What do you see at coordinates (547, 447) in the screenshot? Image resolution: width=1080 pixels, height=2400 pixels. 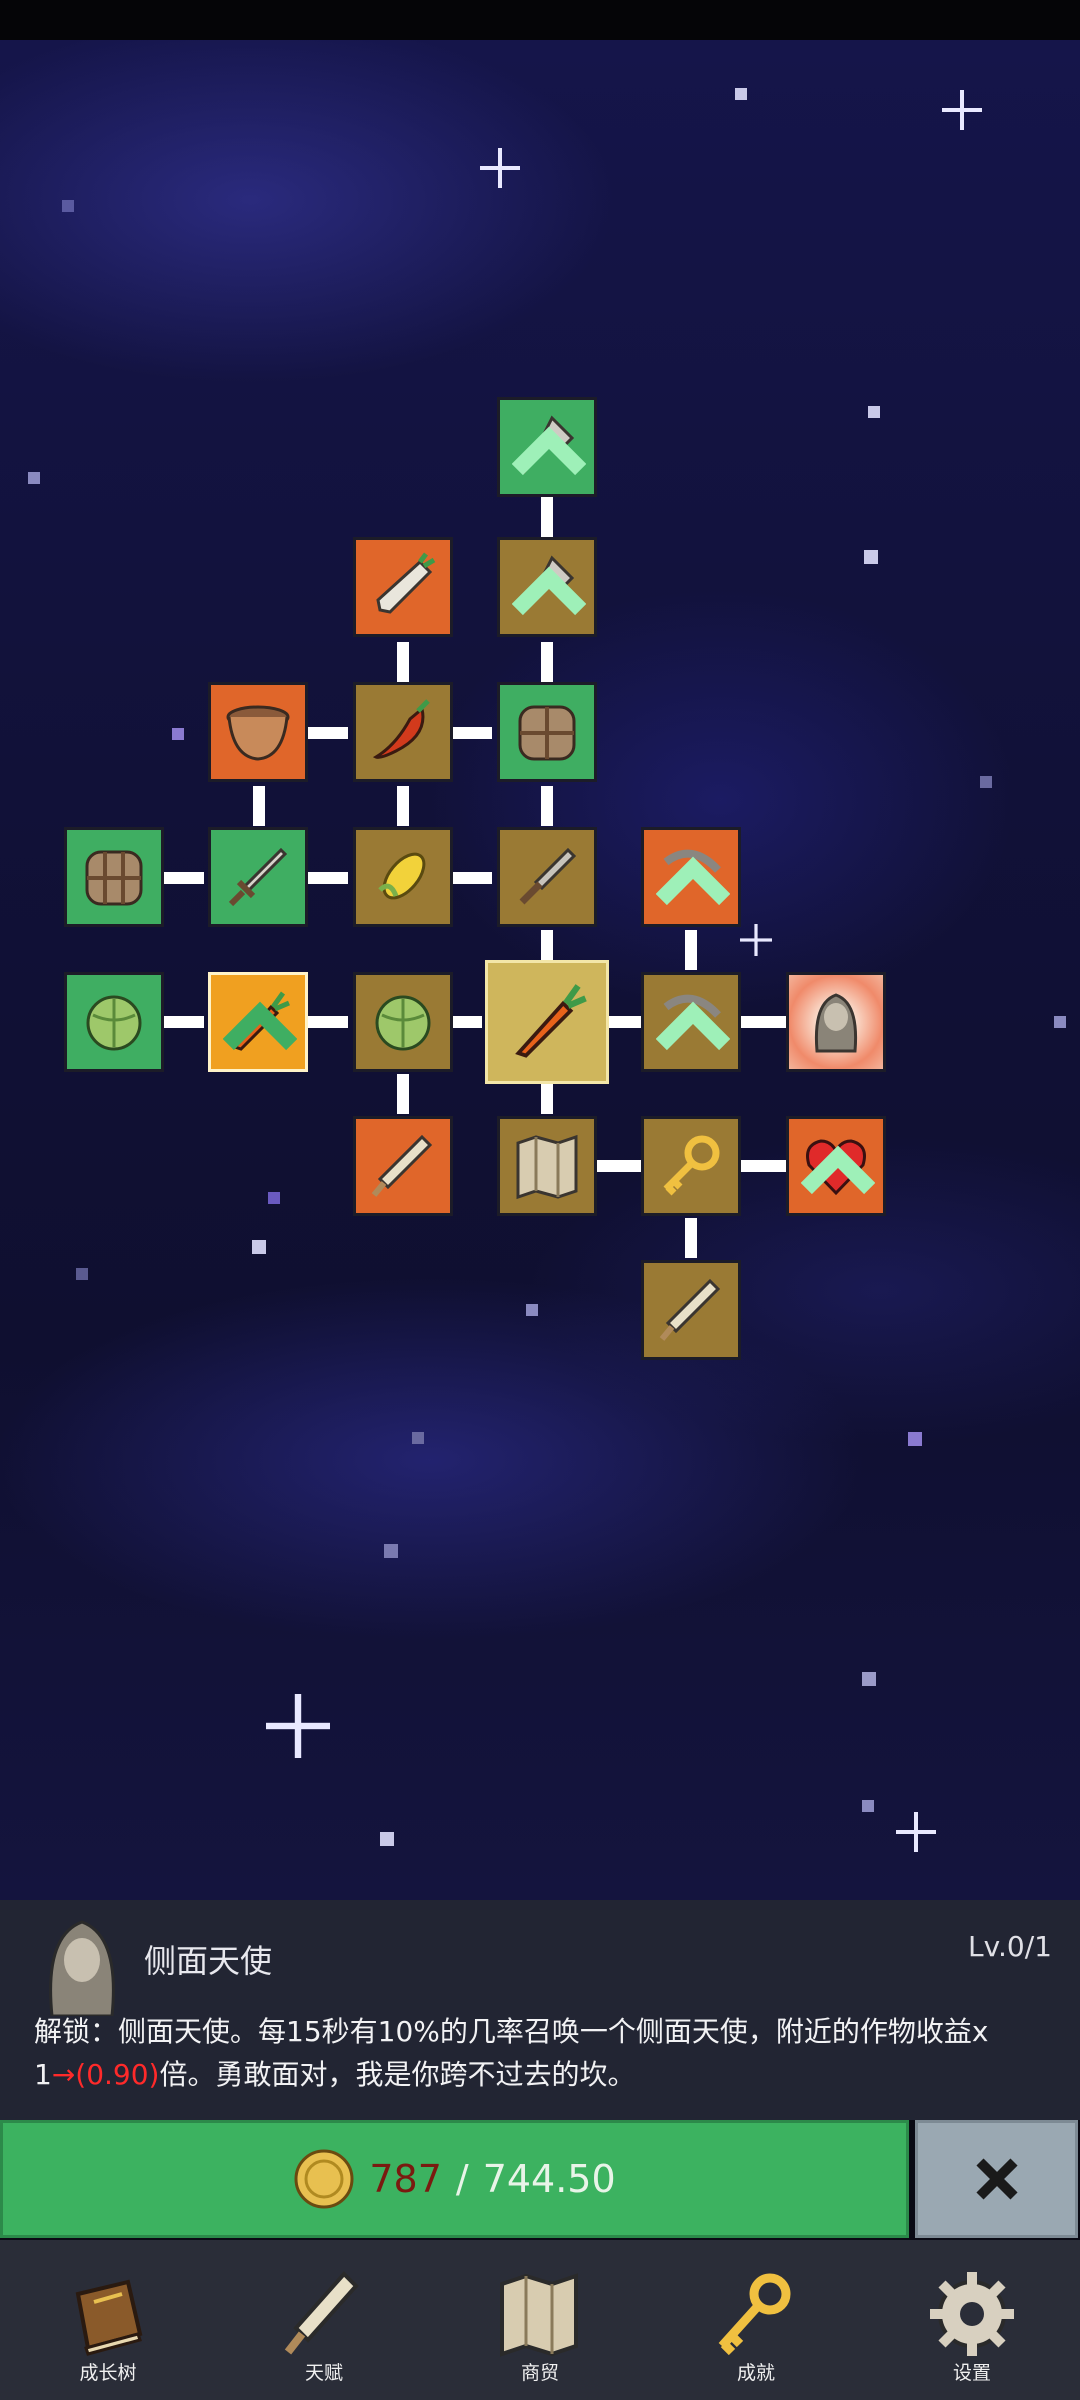 I see `node-shovel-top` at bounding box center [547, 447].